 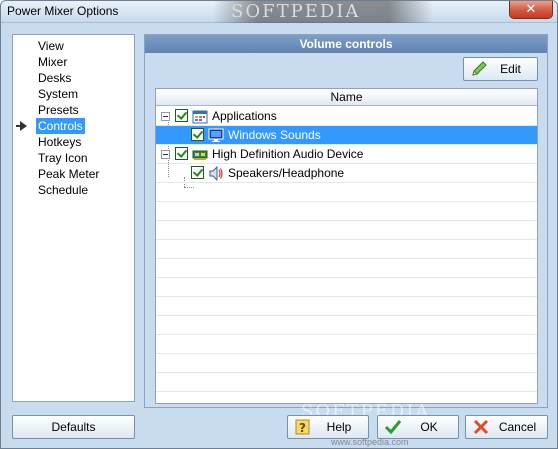 What do you see at coordinates (244, 116) in the screenshot?
I see `tree-row-label: Applications` at bounding box center [244, 116].